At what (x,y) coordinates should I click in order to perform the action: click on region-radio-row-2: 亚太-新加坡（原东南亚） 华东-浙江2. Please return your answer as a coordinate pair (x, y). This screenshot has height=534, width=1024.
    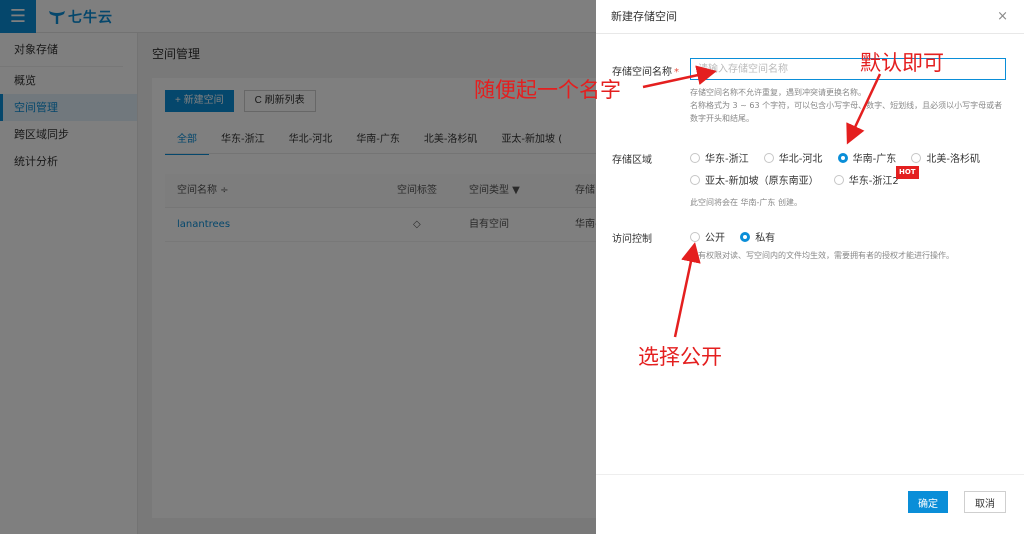
    Looking at the image, I should click on (800, 180).